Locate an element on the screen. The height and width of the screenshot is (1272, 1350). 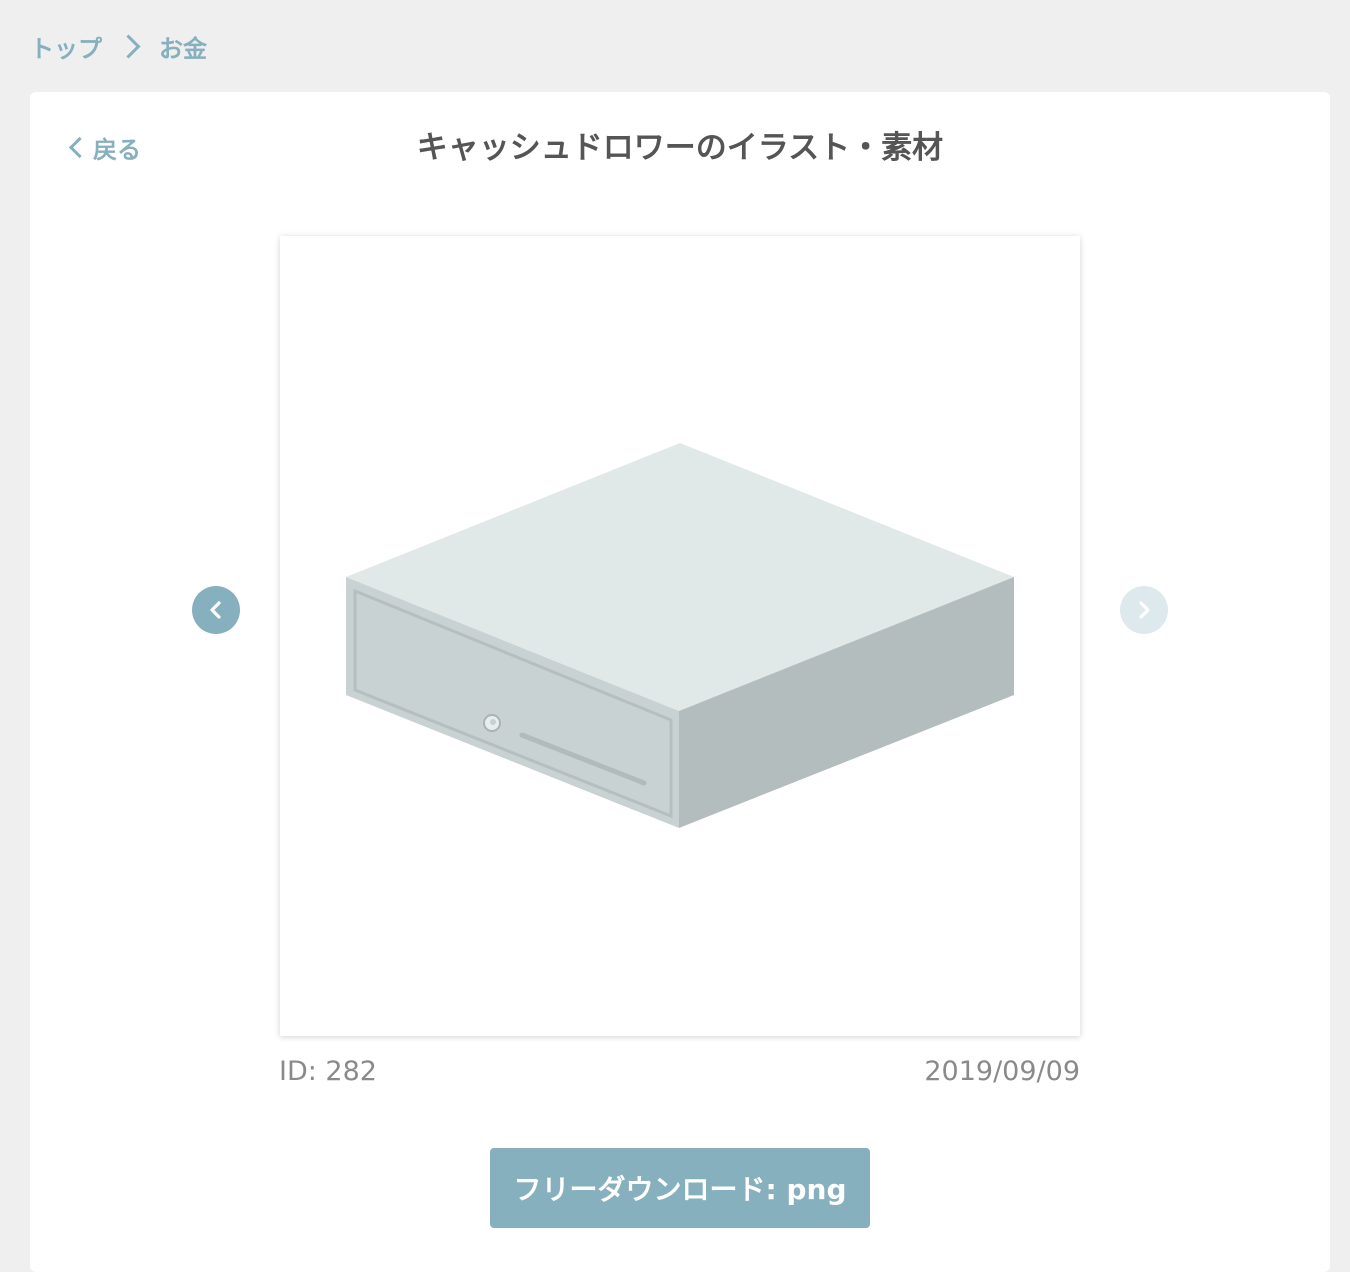
chevron-left-icon is located at coordinates (215, 610).